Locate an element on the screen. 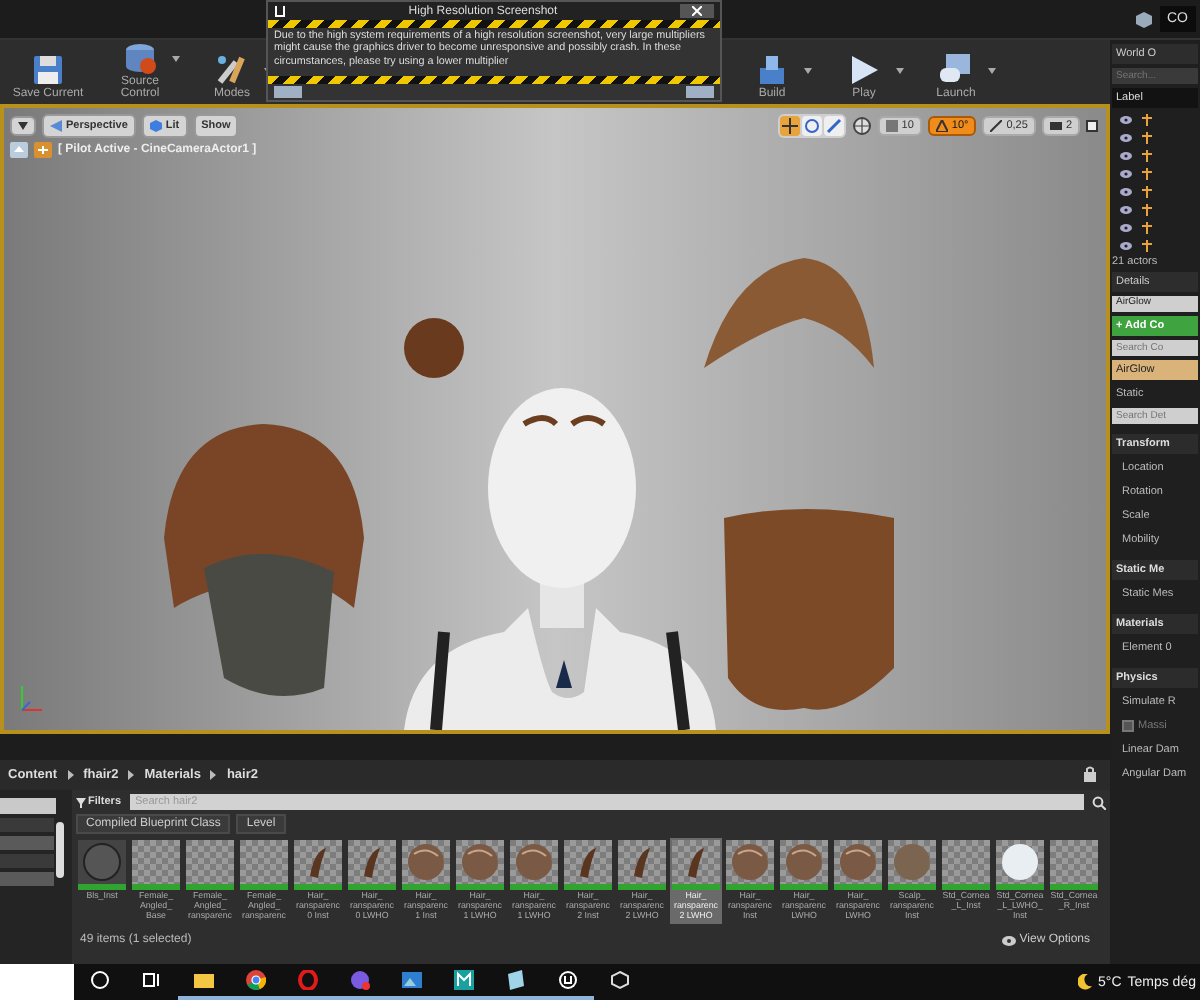 This screenshot has width=1200, height=1000. blocks-icon is located at coordinates (772, 70).